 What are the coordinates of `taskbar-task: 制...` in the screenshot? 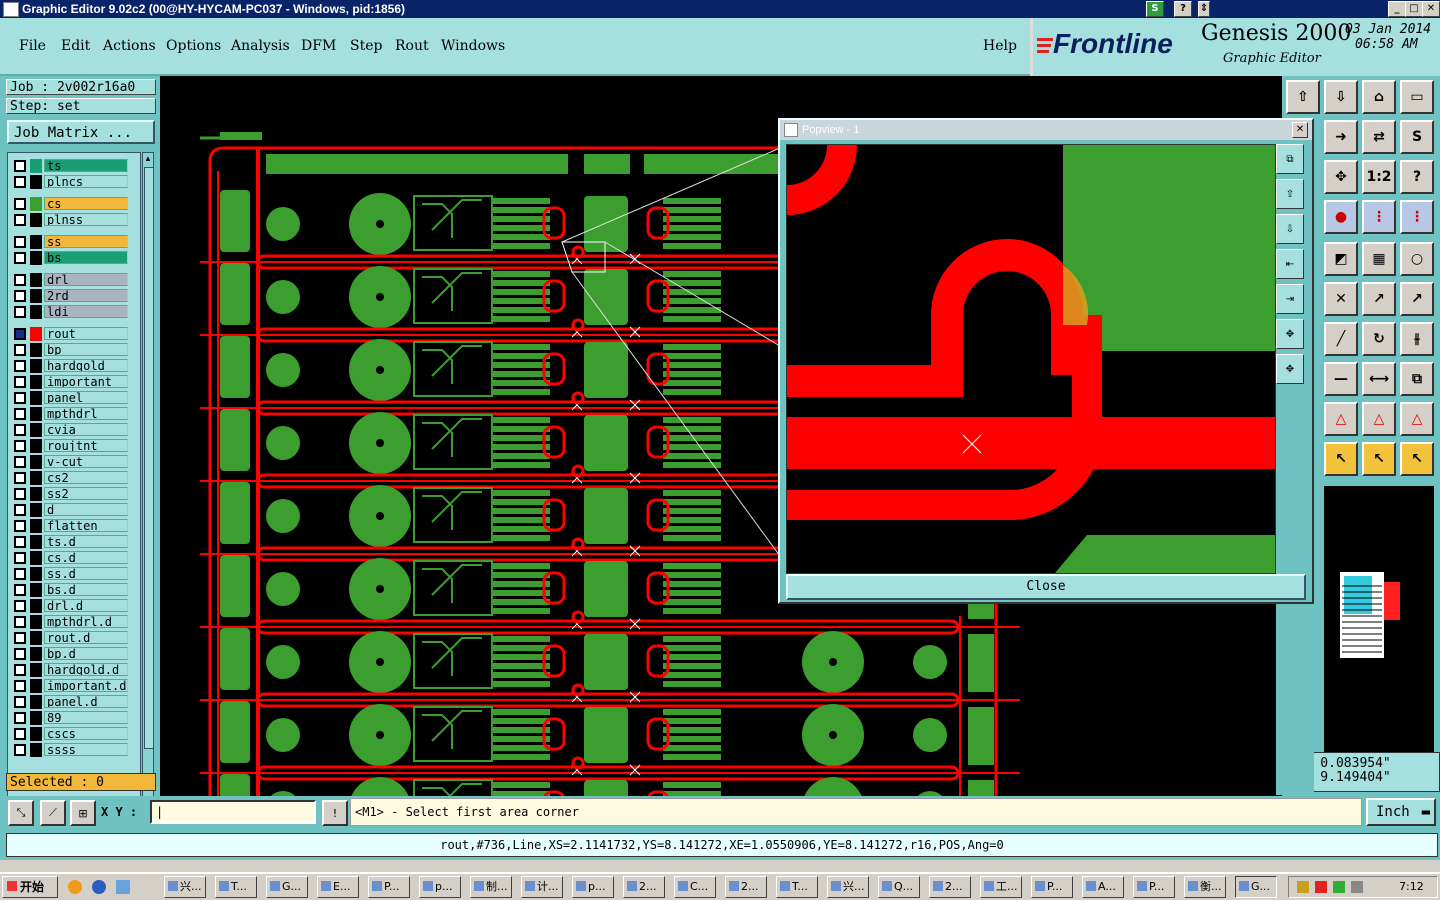 It's located at (491, 887).